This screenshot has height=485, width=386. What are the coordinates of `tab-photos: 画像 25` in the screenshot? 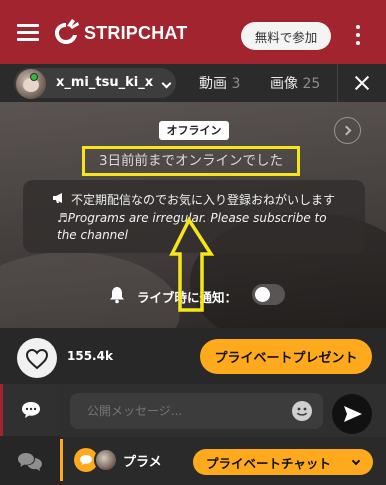 It's located at (295, 83).